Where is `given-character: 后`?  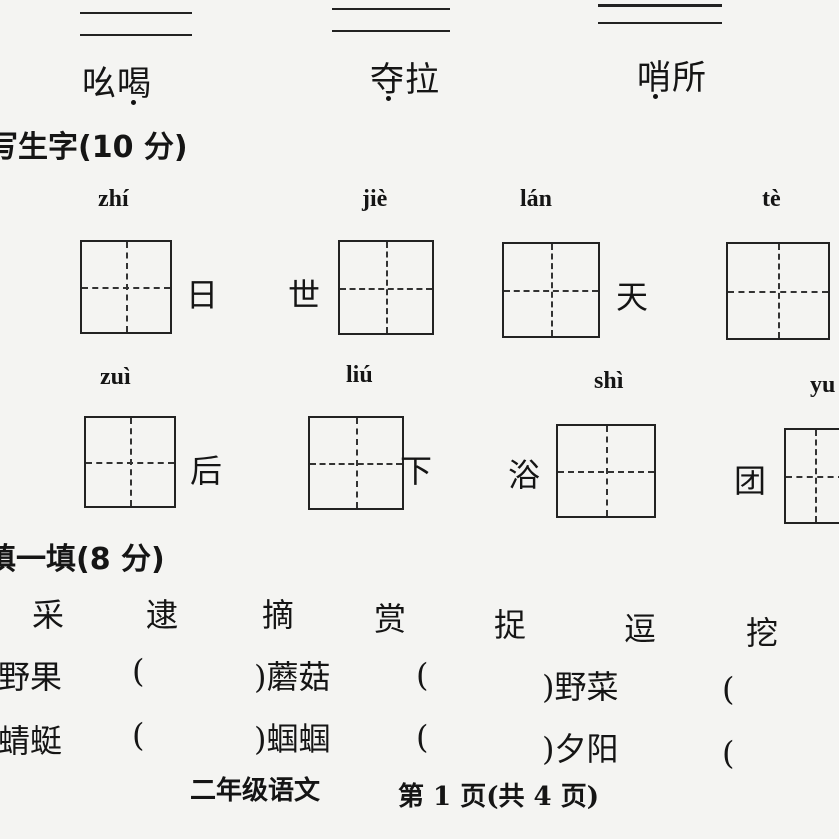 given-character: 后 is located at coordinates (206, 471).